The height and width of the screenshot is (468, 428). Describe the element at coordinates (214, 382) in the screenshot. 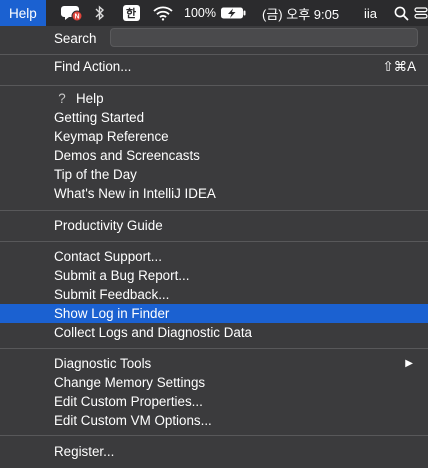

I see `menu-item-change-memory-settings: Change Memory Settings` at that location.